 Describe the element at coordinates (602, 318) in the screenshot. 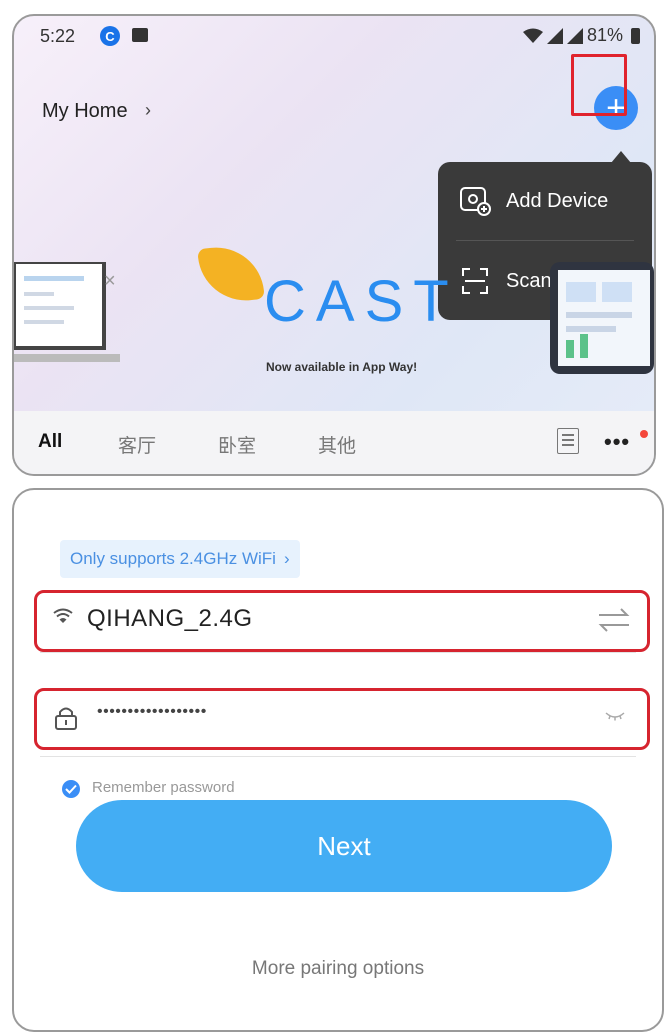

I see `tablet-illustration-icon` at that location.